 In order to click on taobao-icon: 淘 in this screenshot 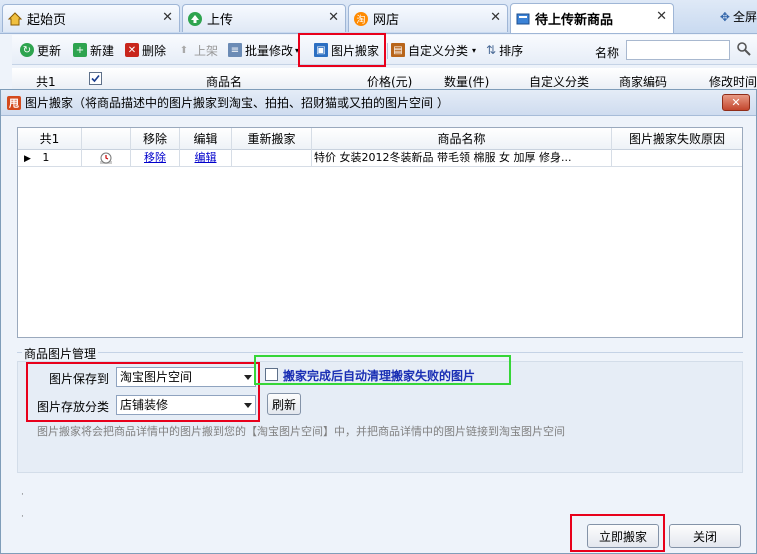, I will do `click(361, 19)`.